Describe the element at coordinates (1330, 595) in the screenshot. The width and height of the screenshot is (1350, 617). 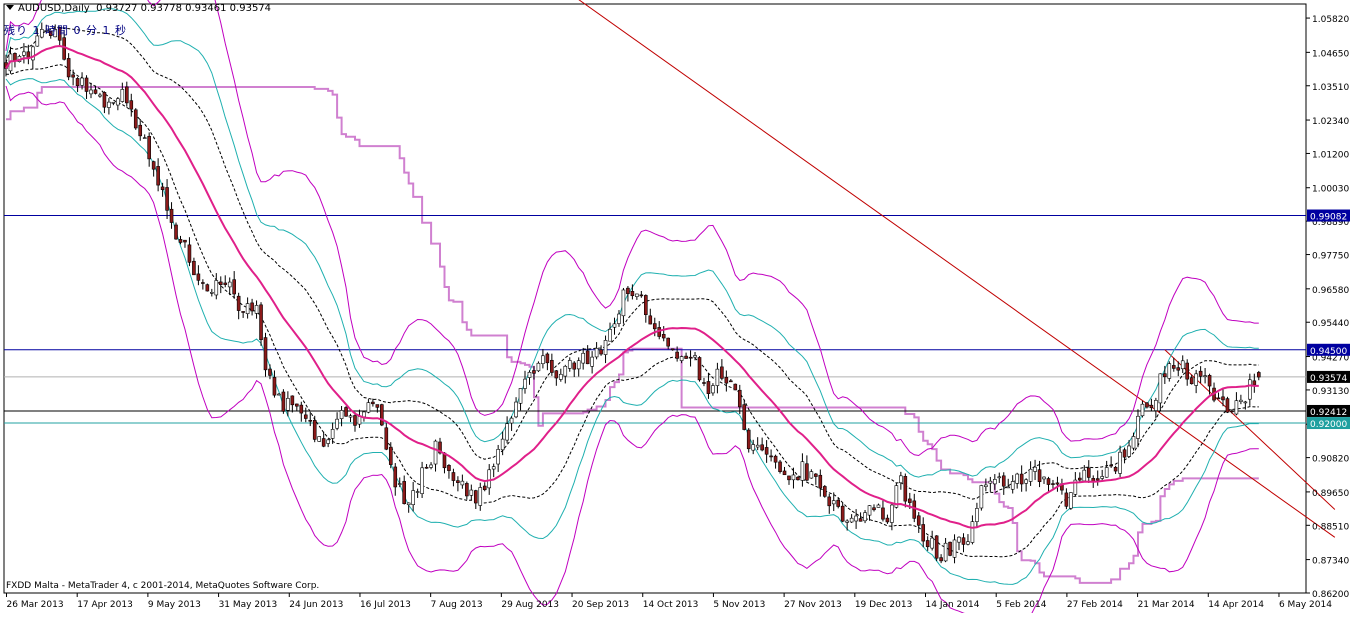
I see `y-tick-label: 0.86200` at that location.